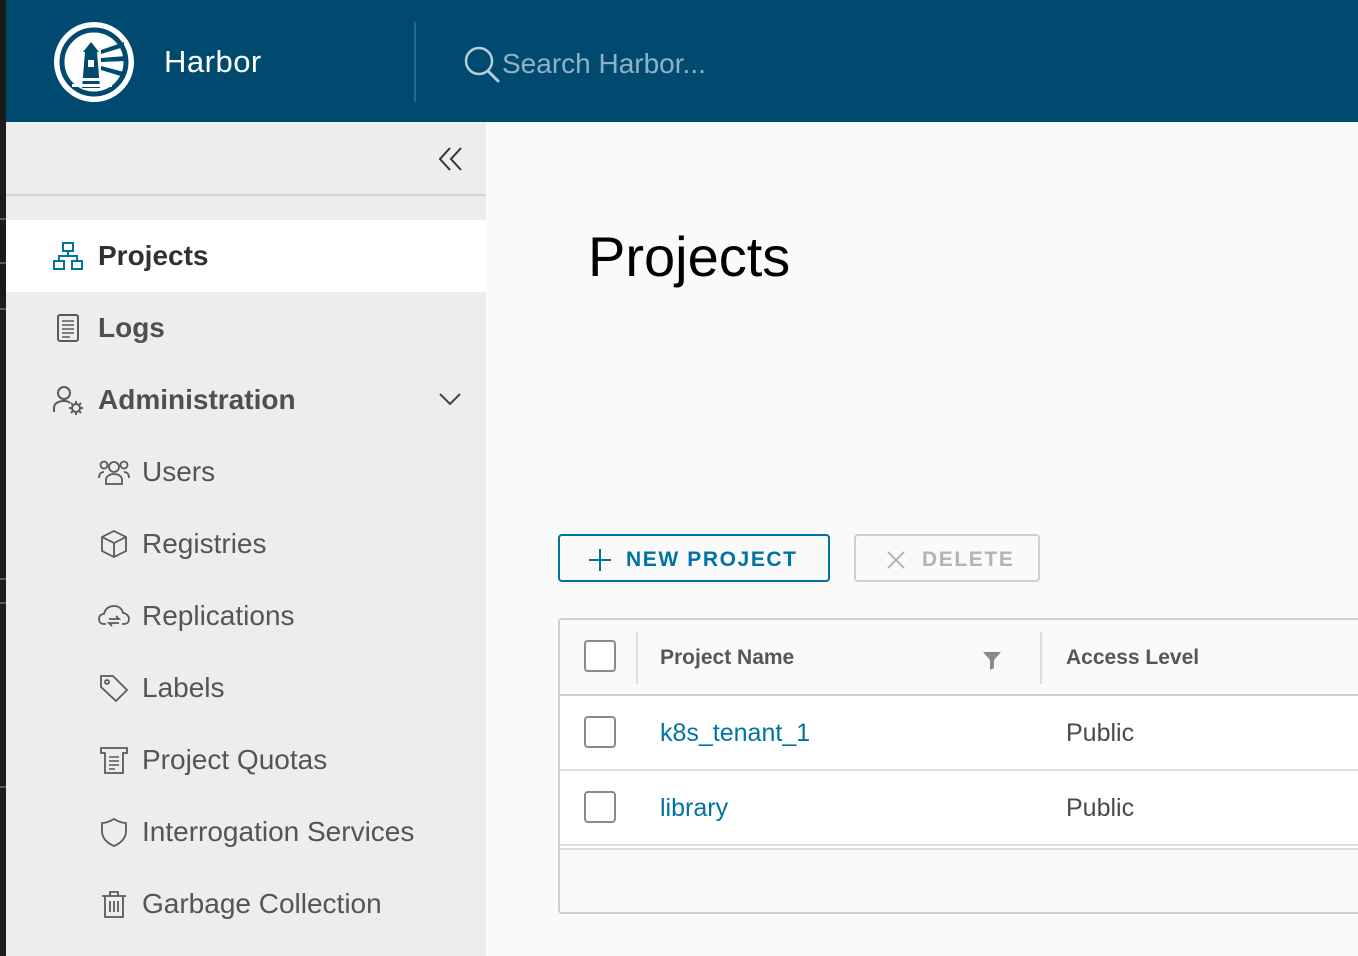 This screenshot has width=1358, height=956. I want to click on sidebar-item-logs: Logs, so click(246, 328).